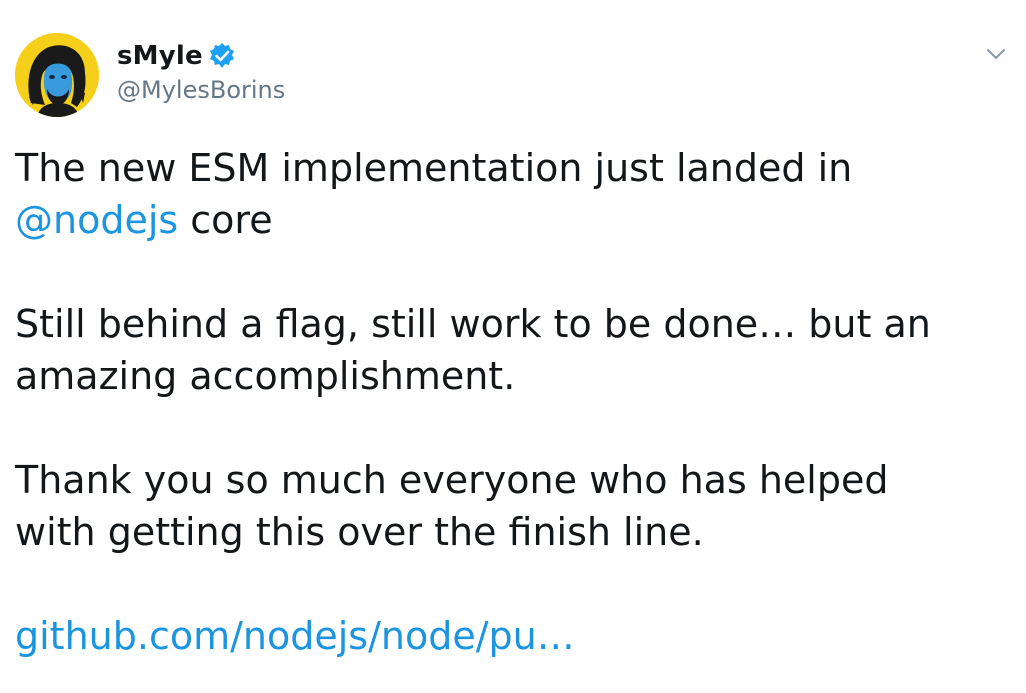 This screenshot has height=693, width=1026. Describe the element at coordinates (515, 220) in the screenshot. I see `tweet-line-2: @nodejs core` at that location.